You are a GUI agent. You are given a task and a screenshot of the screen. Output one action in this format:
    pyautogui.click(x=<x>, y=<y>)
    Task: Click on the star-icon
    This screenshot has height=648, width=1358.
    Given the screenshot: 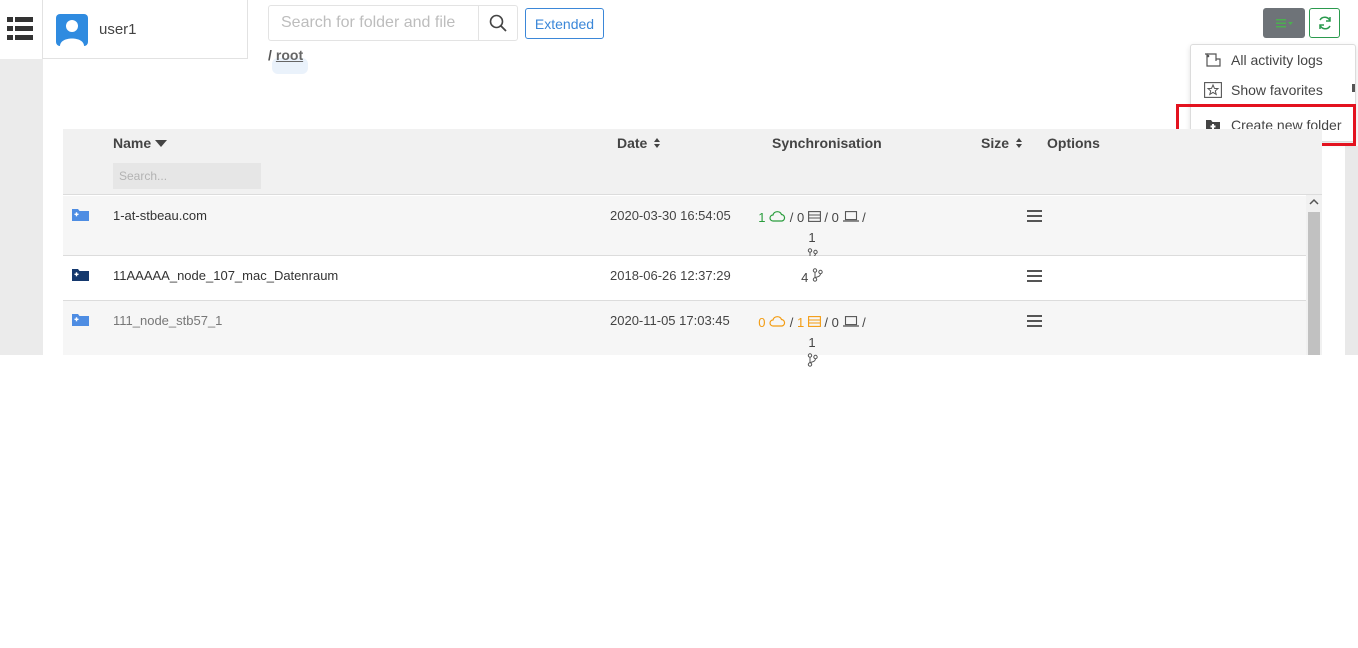 What is the action you would take?
    pyautogui.click(x=1213, y=90)
    